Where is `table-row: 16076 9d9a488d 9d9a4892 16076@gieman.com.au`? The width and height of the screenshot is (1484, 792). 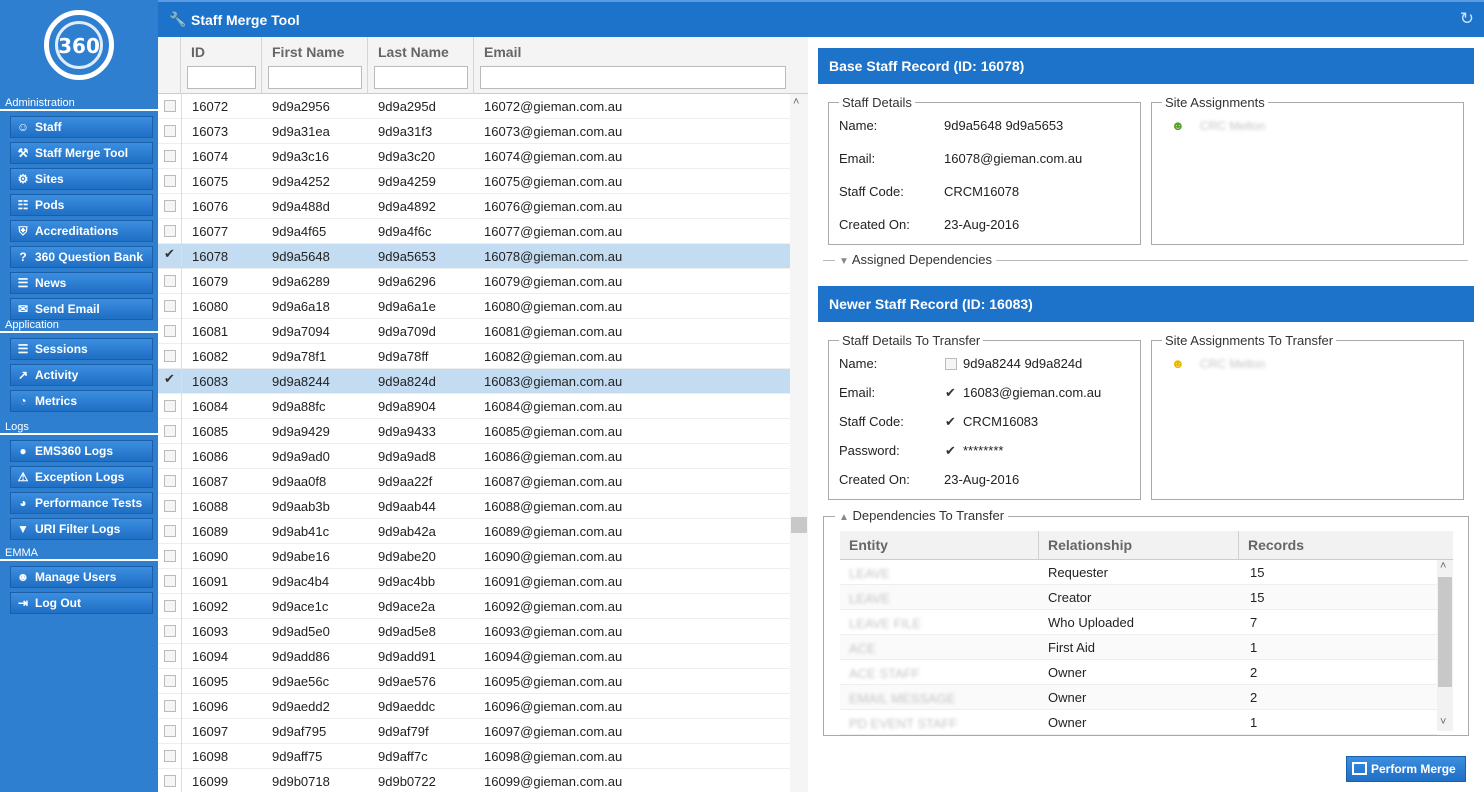 table-row: 16076 9d9a488d 9d9a4892 16076@gieman.com.au is located at coordinates (474, 206).